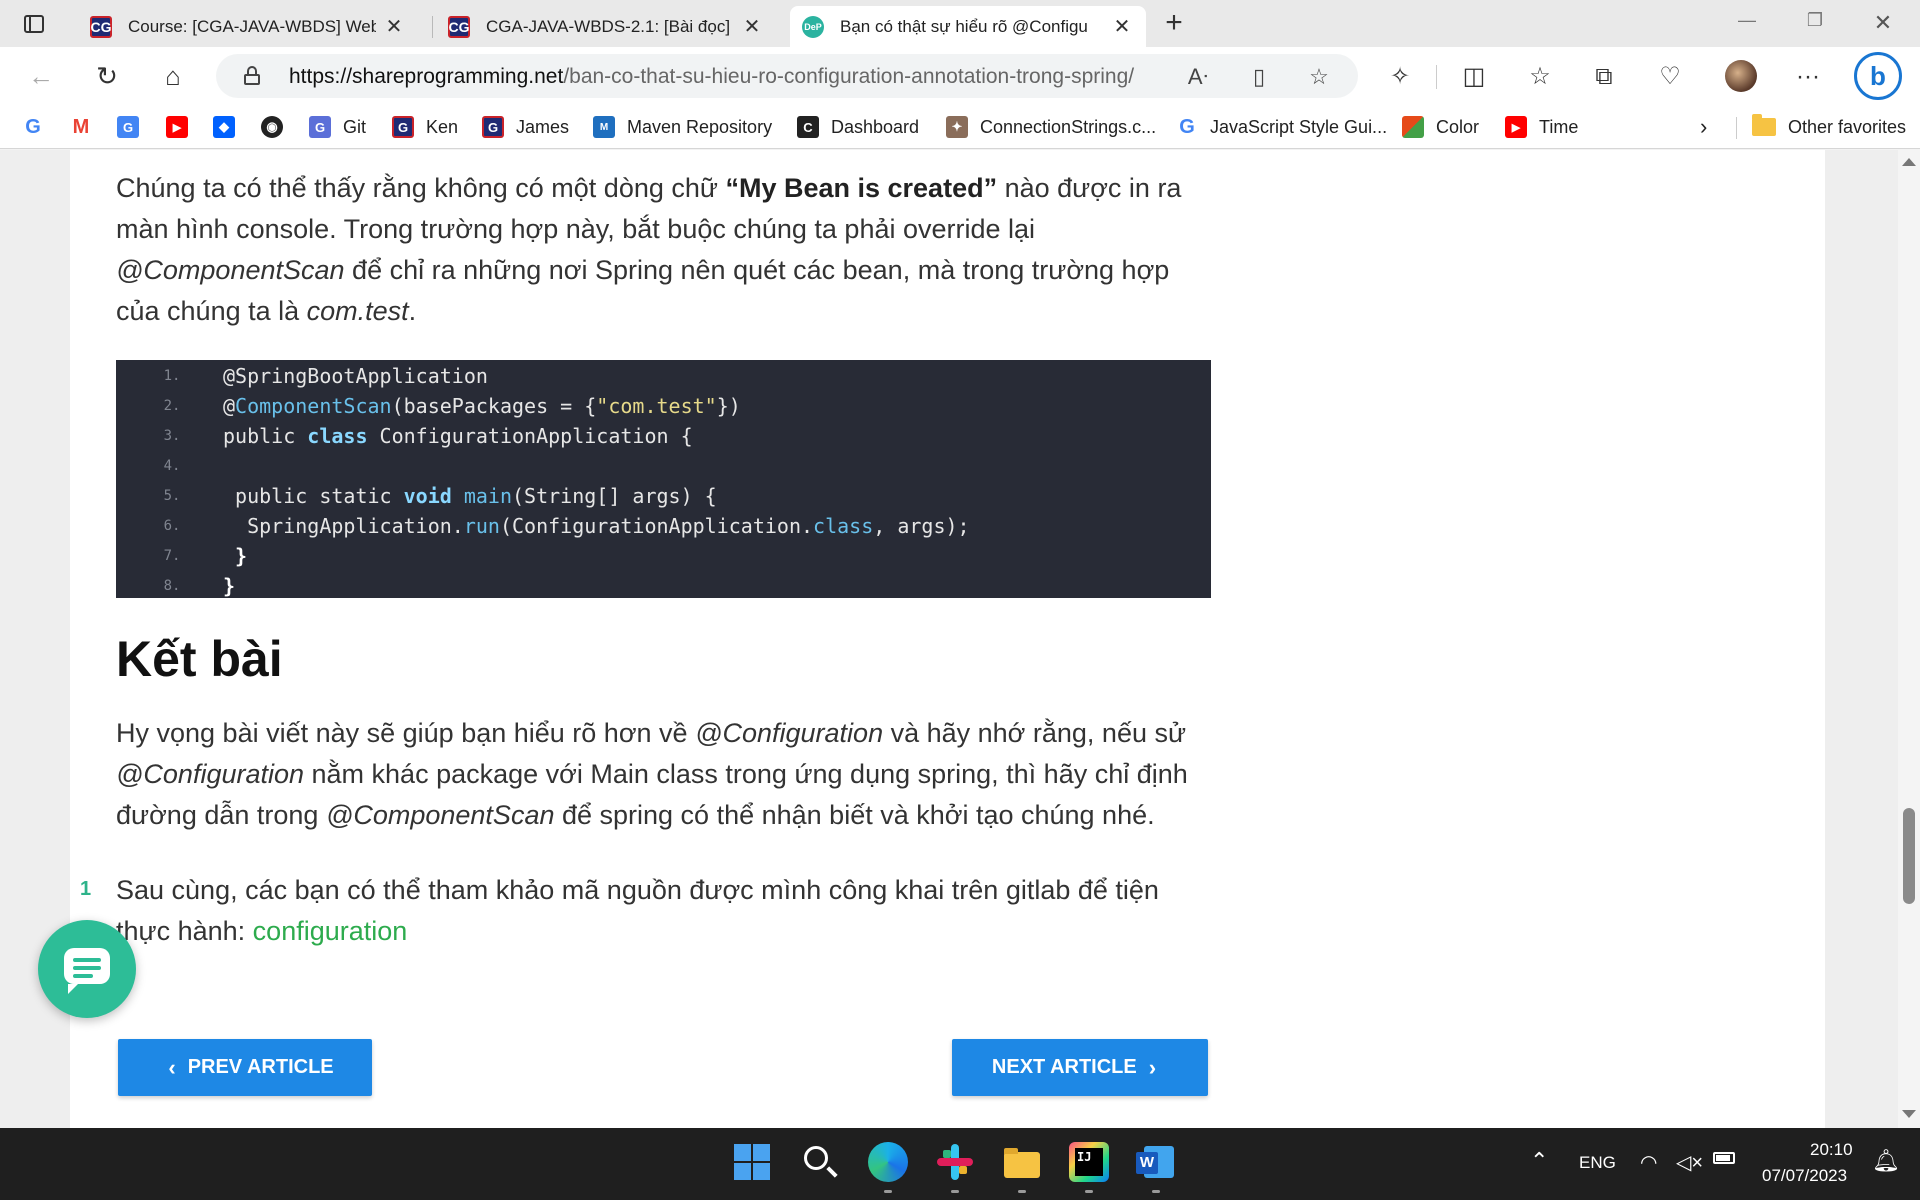 Image resolution: width=1920 pixels, height=1200 pixels. Describe the element at coordinates (808, 127) in the screenshot. I see `codegym-icon: C` at that location.